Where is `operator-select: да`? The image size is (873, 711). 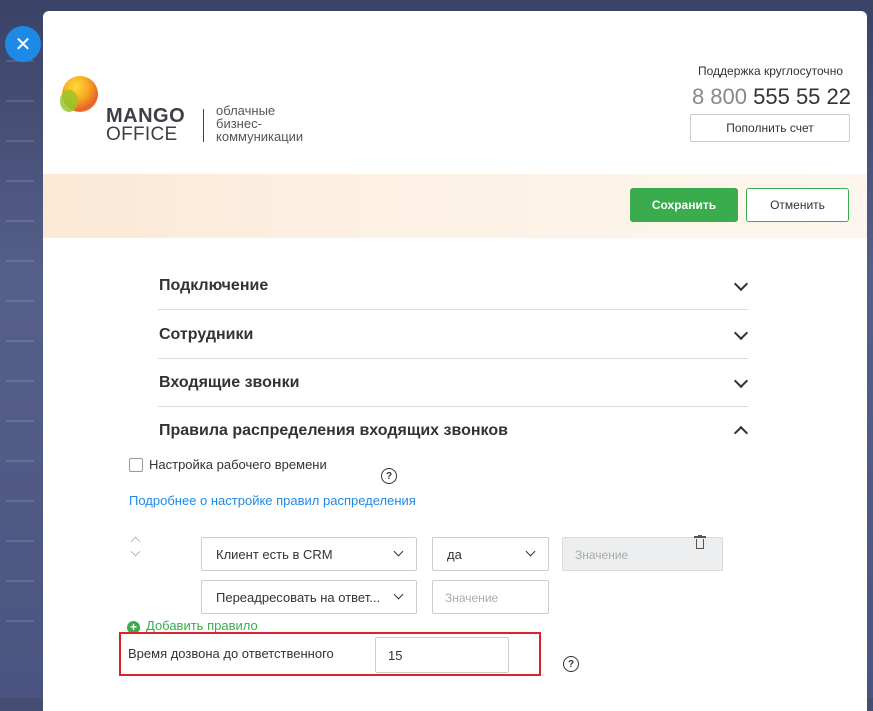 operator-select: да is located at coordinates (490, 554).